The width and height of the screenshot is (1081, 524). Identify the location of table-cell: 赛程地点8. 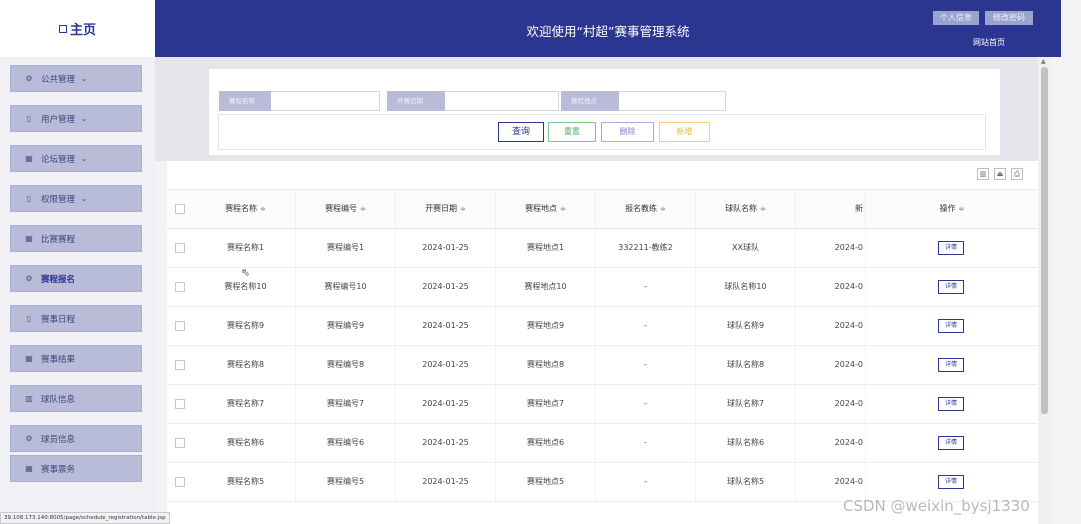
(546, 365).